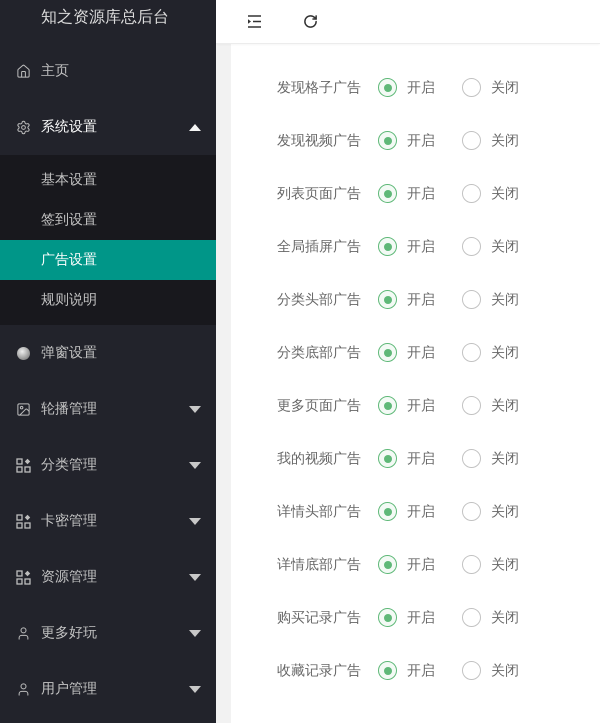 The image size is (600, 723). Describe the element at coordinates (108, 127) in the screenshot. I see `menu-item: 系统设置` at that location.